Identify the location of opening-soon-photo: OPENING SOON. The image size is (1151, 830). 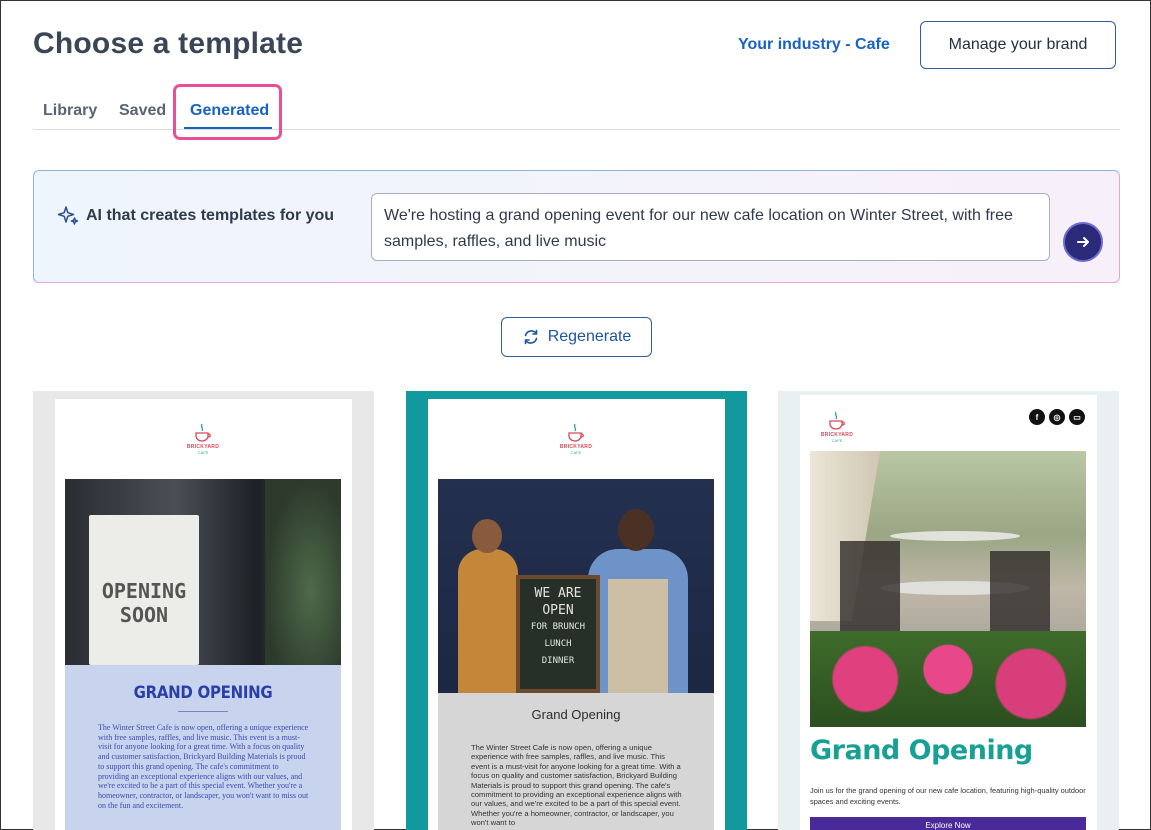
(203, 572).